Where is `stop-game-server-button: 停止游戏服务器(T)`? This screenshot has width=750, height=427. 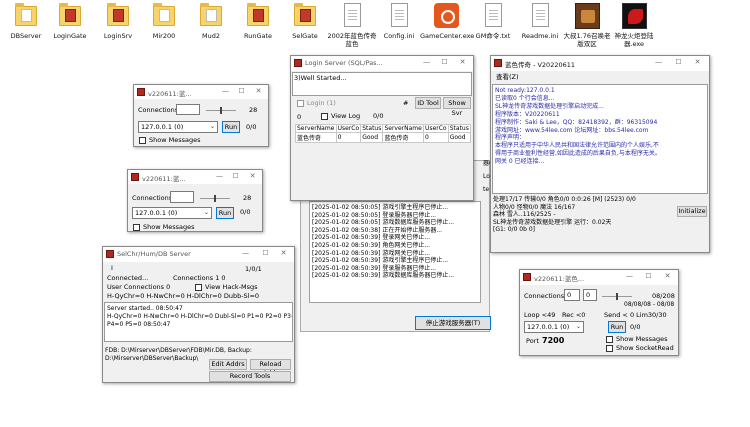
stop-game-server-button: 停止游戏服务器(T) is located at coordinates (453, 323).